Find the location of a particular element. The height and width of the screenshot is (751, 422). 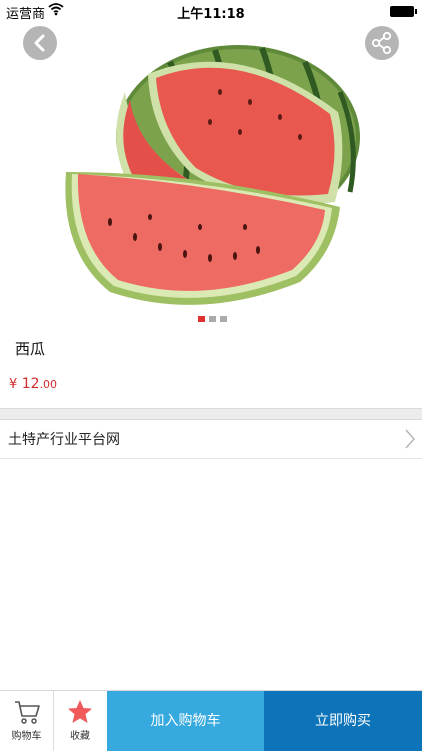

favorite-tab: 收藏 is located at coordinates (80, 721).